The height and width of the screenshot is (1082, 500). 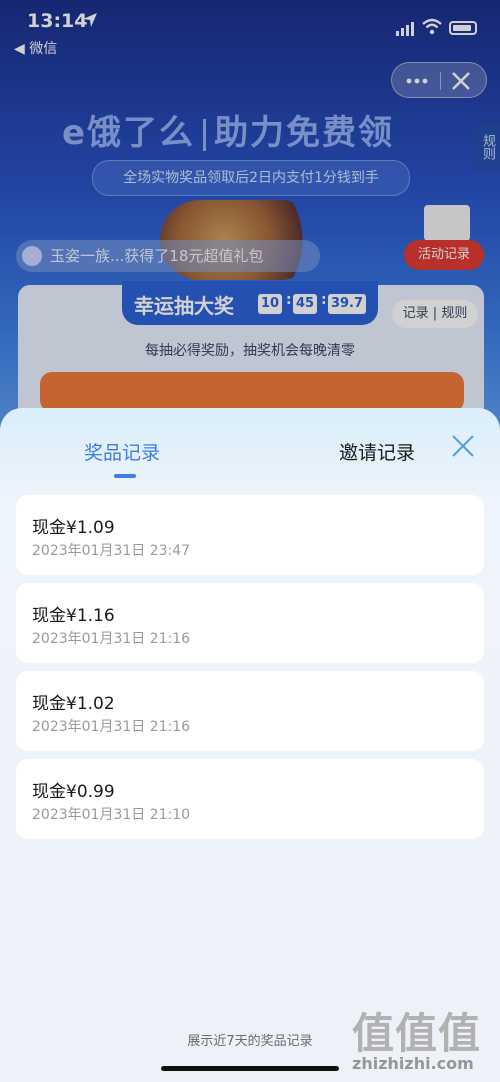 I want to click on record-amount: 现金¥1.16, so click(x=73, y=616).